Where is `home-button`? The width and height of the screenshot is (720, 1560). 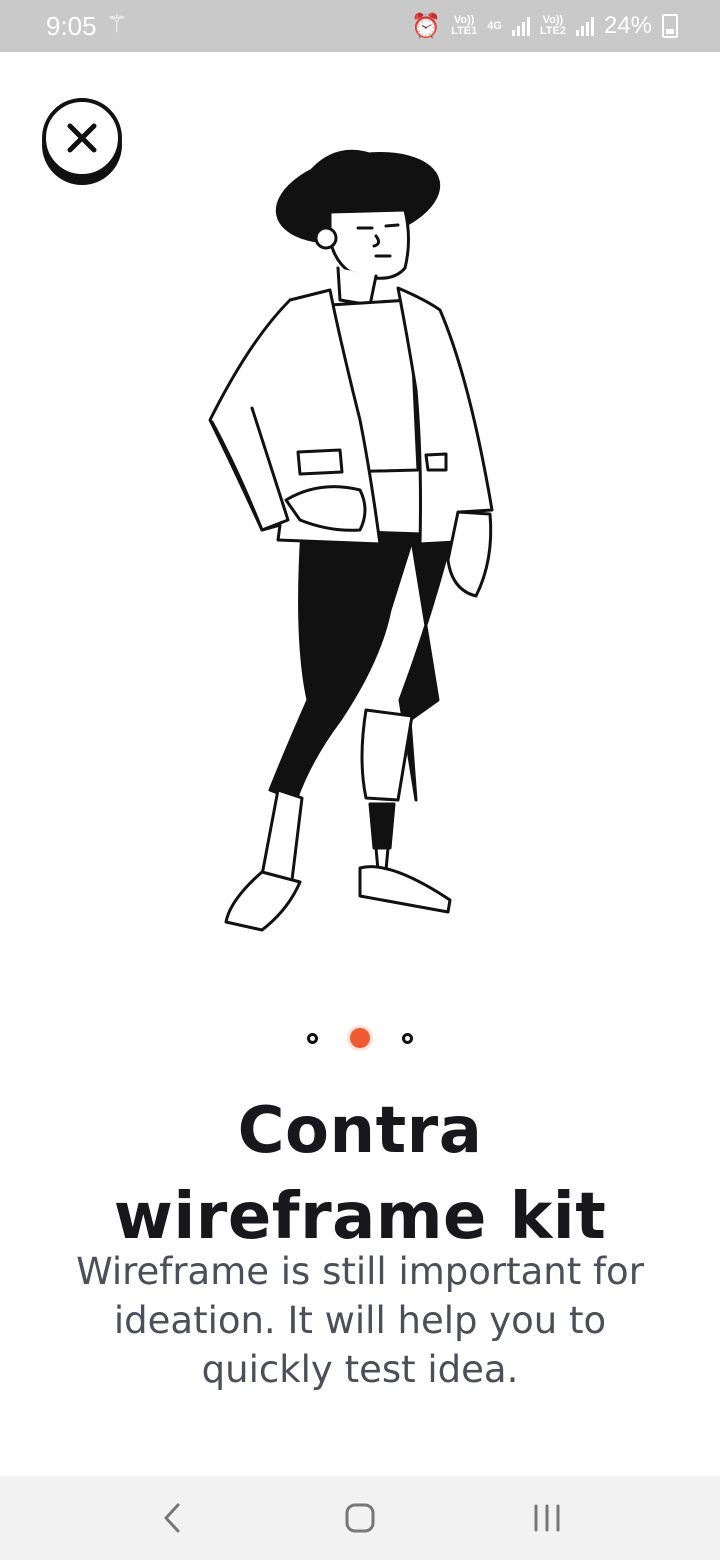
home-button is located at coordinates (360, 1518).